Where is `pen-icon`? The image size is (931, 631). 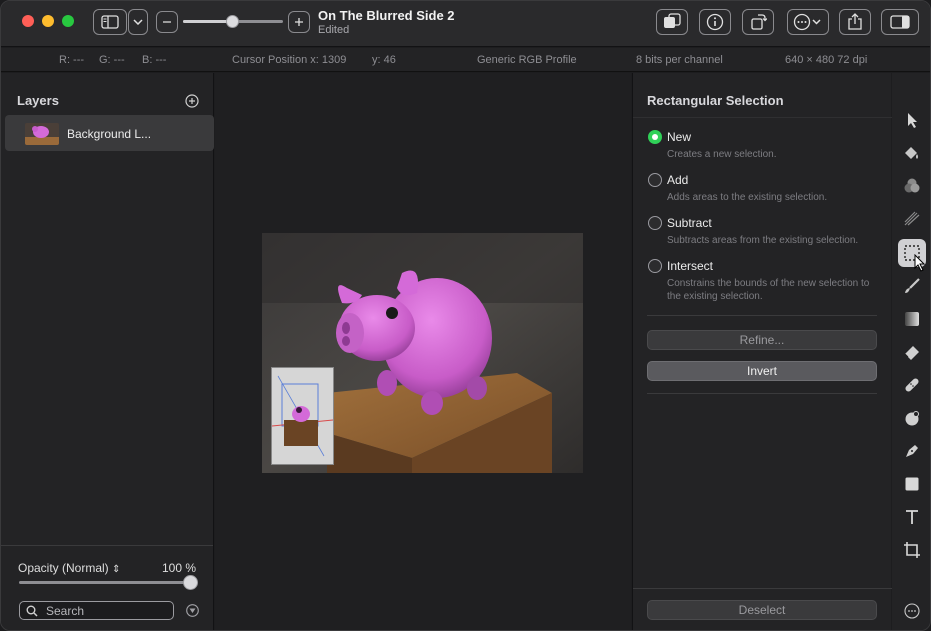 pen-icon is located at coordinates (912, 451).